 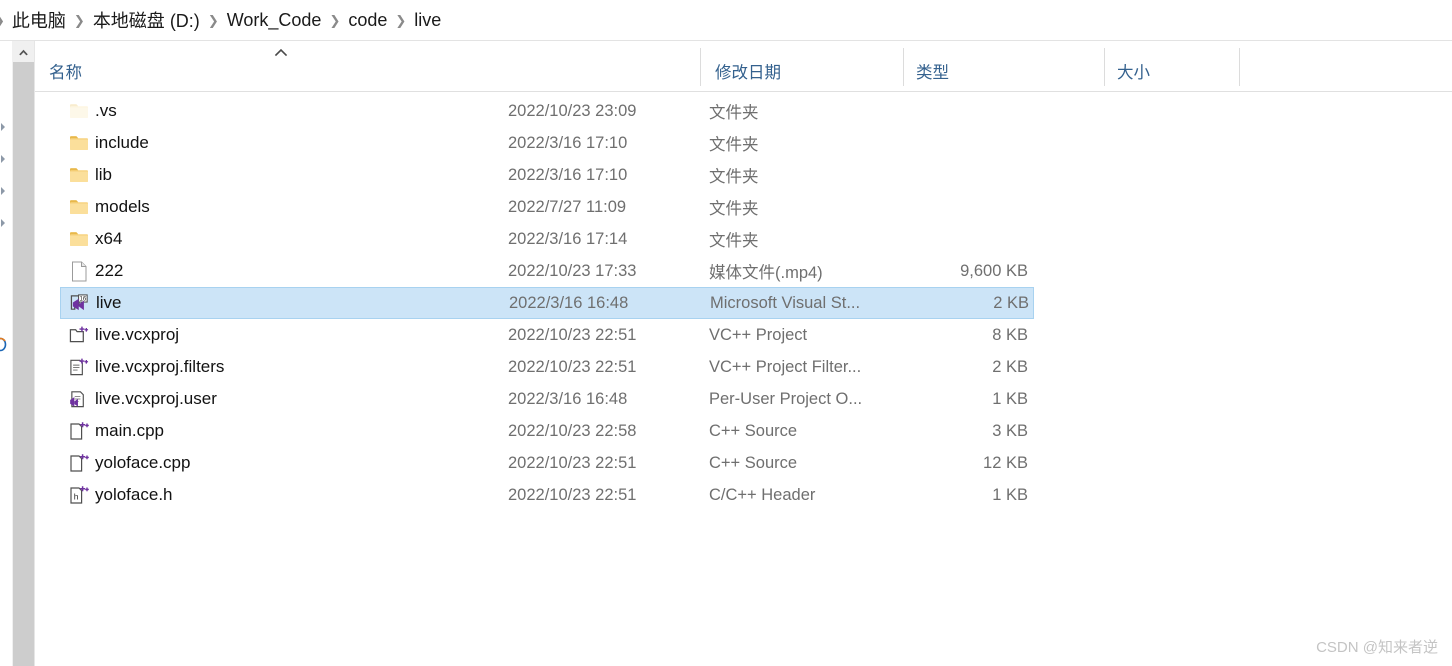 I want to click on column-header-type-label: 类型, so click(x=932, y=72).